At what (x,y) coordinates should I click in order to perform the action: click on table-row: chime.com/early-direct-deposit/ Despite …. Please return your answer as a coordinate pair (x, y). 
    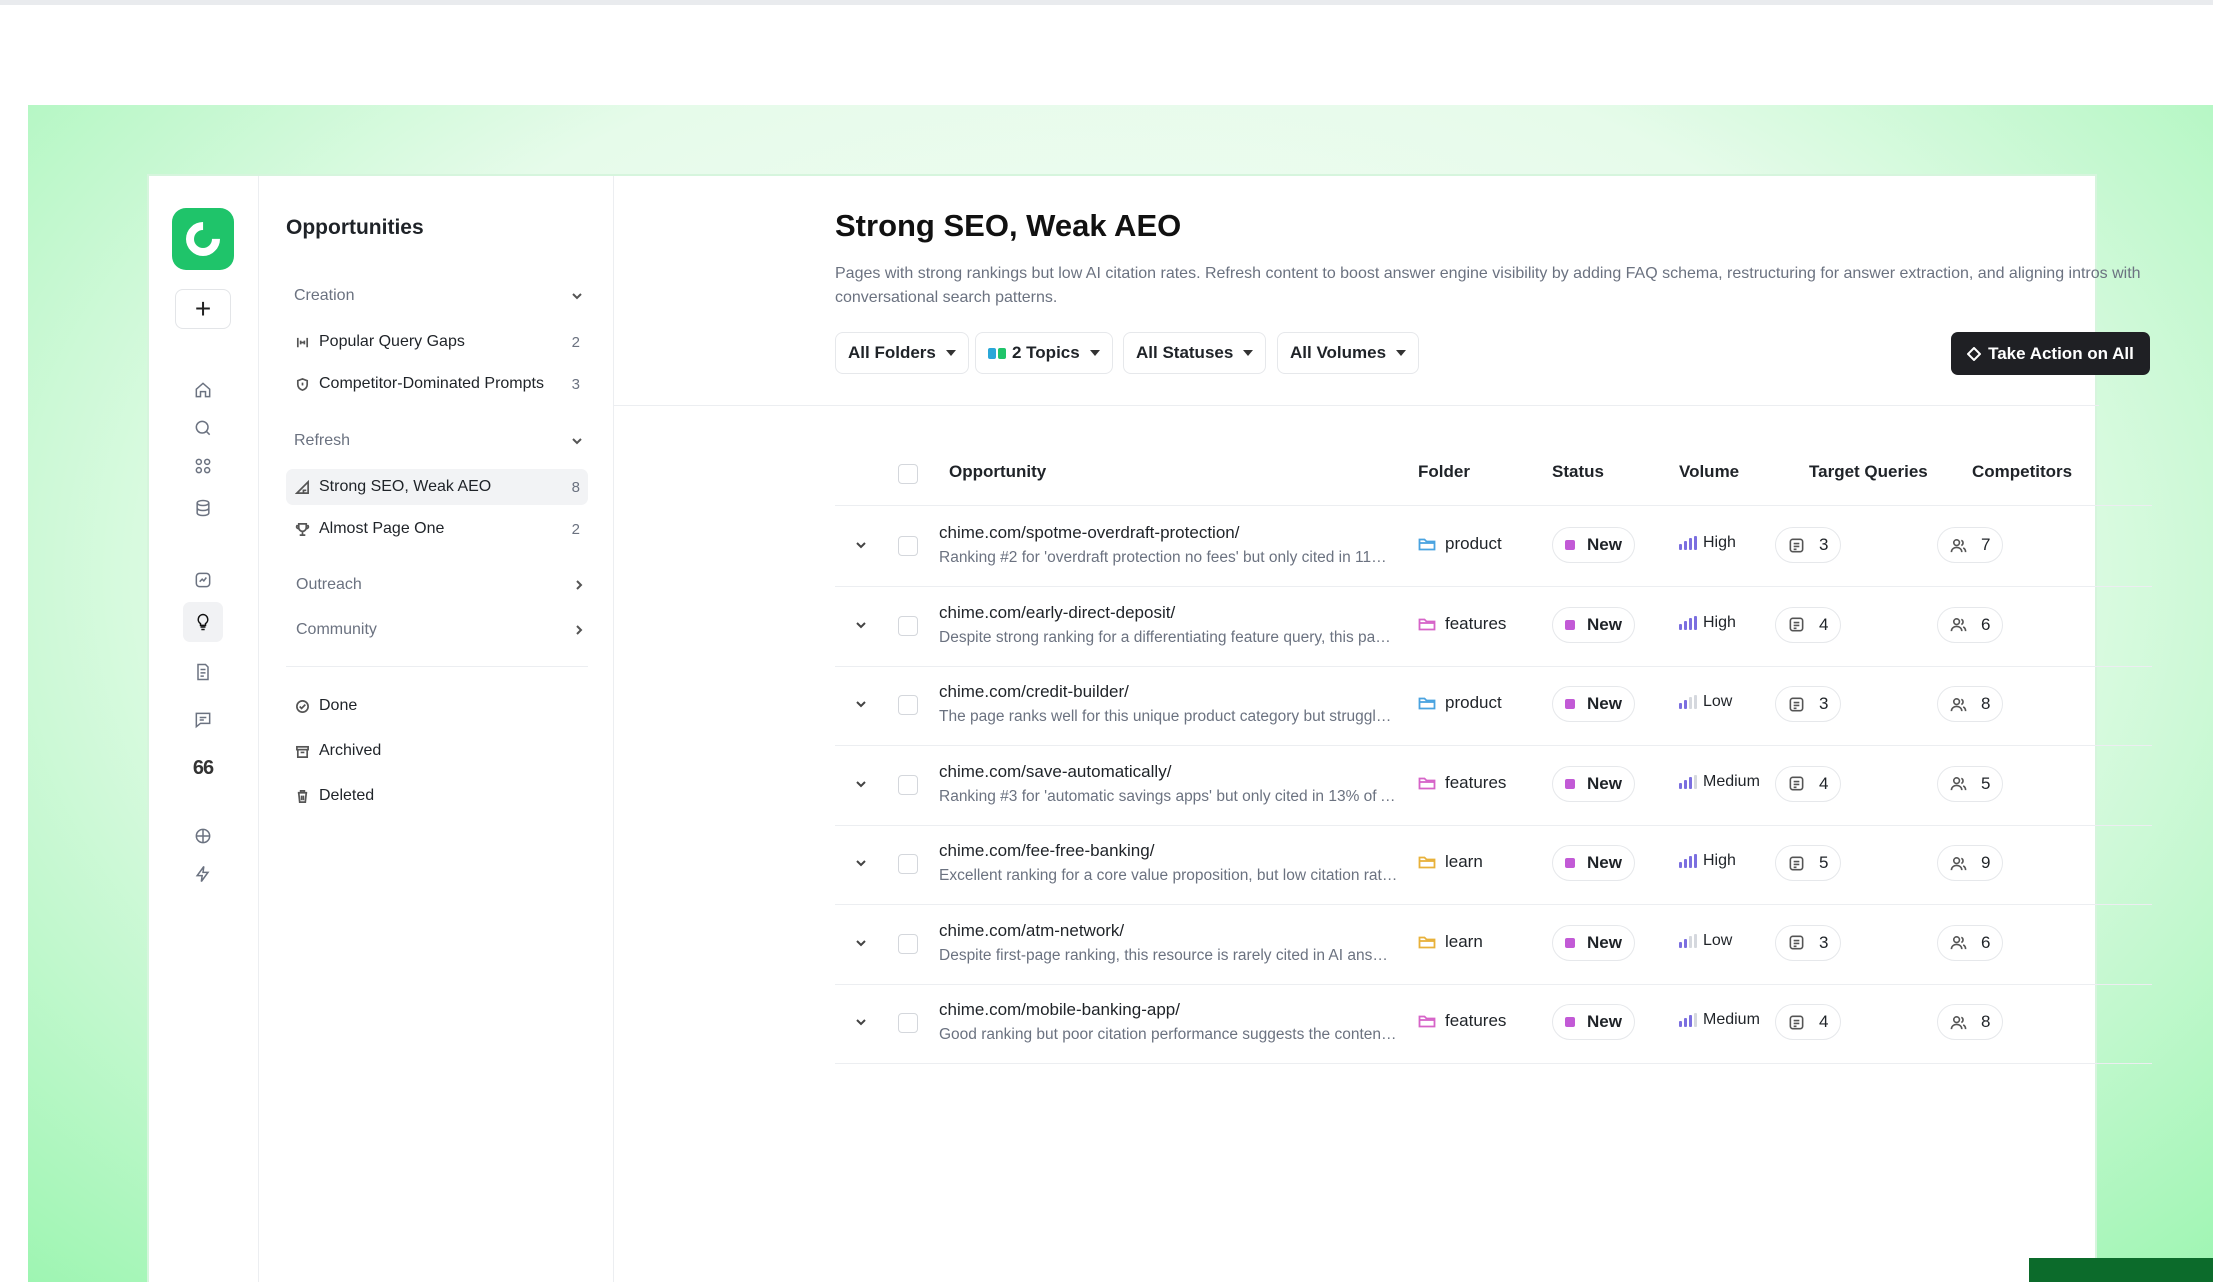
    Looking at the image, I should click on (1493, 627).